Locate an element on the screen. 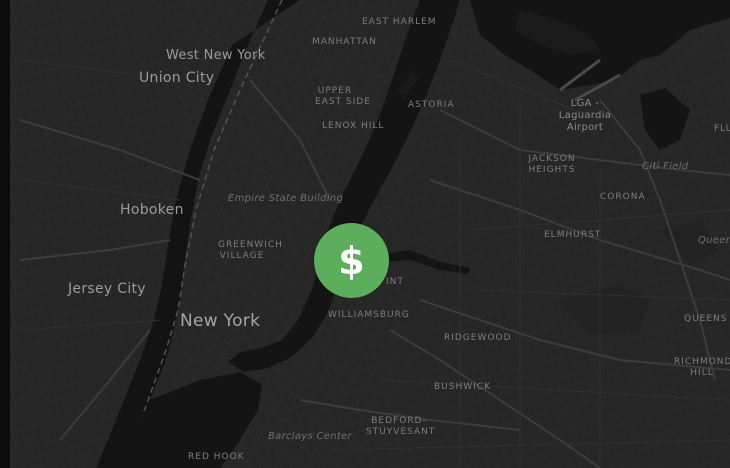 The width and height of the screenshot is (730, 468). label-barclays-center: Barclays Center is located at coordinates (310, 436).